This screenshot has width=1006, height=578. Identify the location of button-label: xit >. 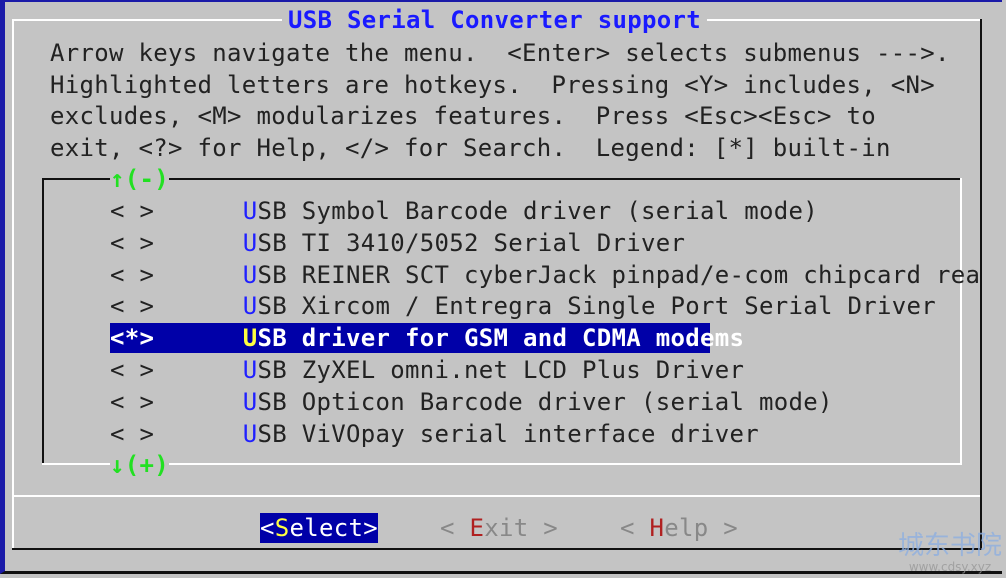
(521, 528).